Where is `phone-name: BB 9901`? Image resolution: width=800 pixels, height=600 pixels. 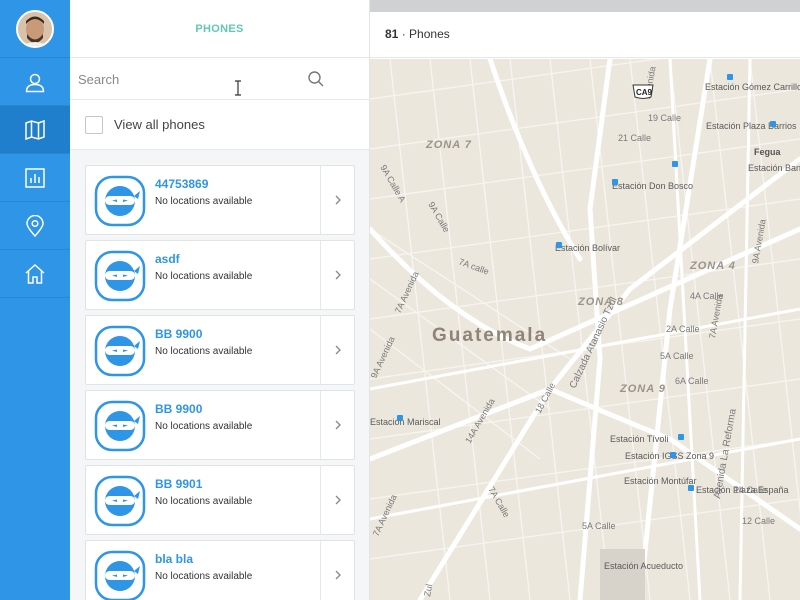 phone-name: BB 9901 is located at coordinates (179, 484).